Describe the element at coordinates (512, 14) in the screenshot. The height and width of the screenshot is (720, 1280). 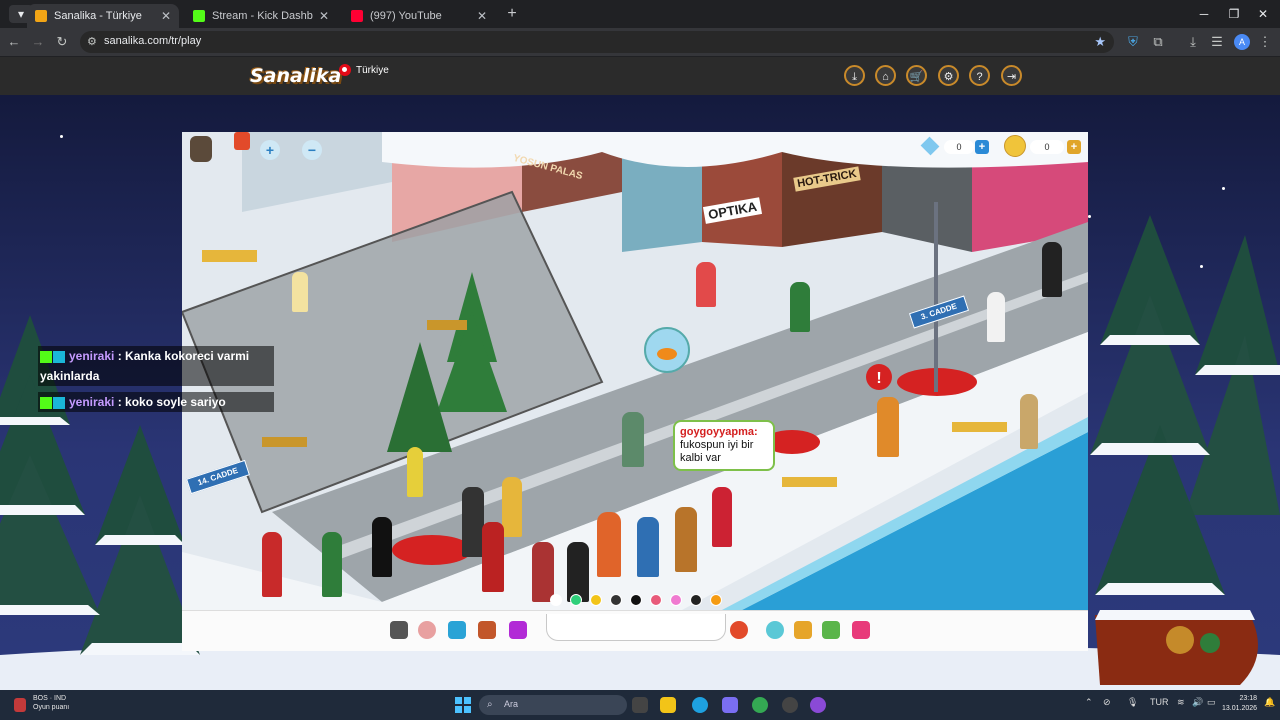
I see `new-tab-button: +` at that location.